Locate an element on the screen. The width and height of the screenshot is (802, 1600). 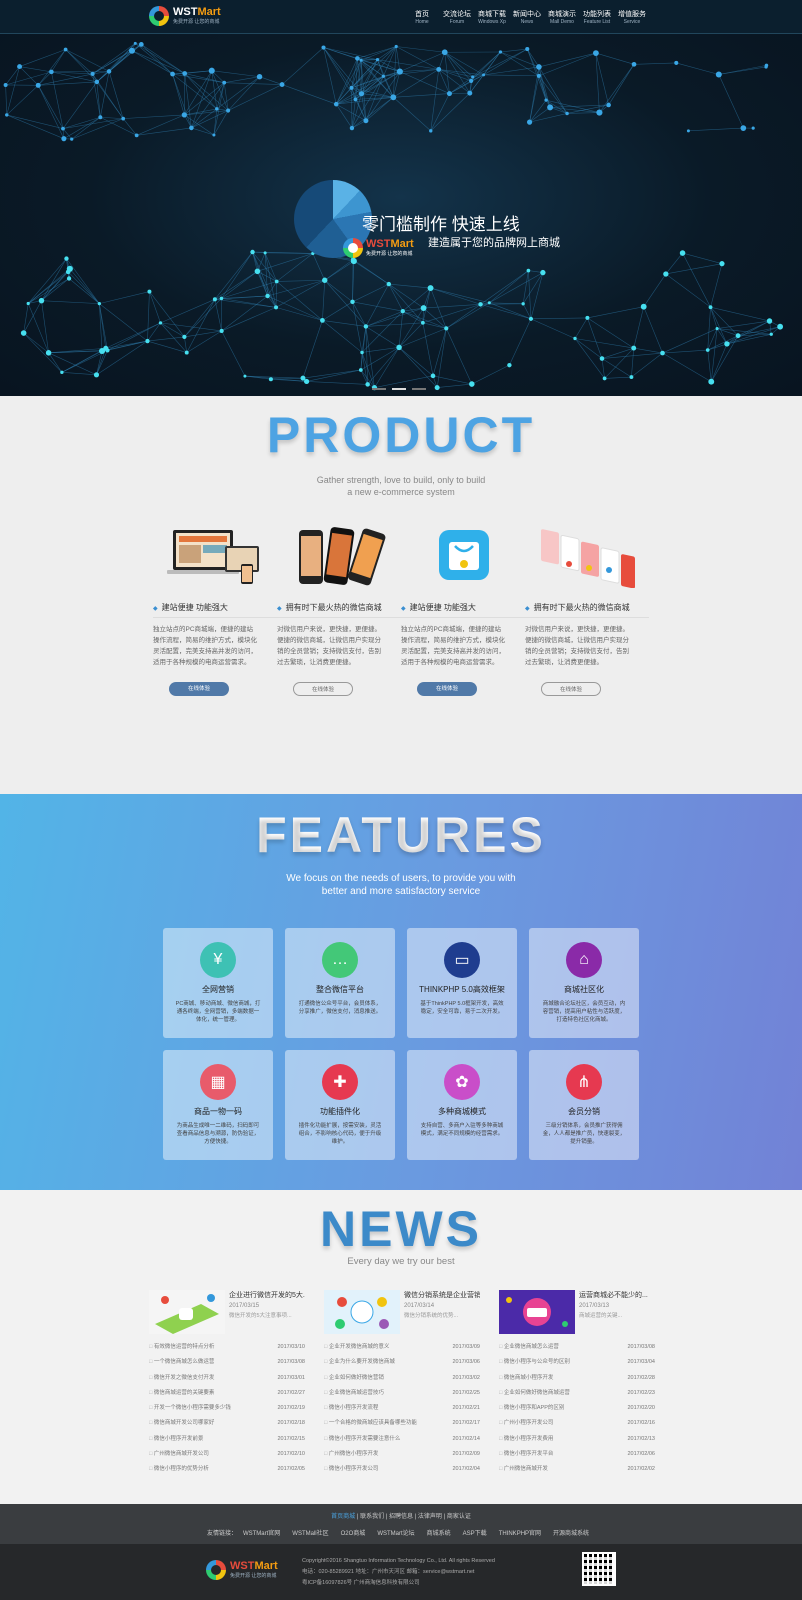
news-list-item: 企业为什么要开发微信商城 2017/03/06 is located at coordinates (402, 1362).